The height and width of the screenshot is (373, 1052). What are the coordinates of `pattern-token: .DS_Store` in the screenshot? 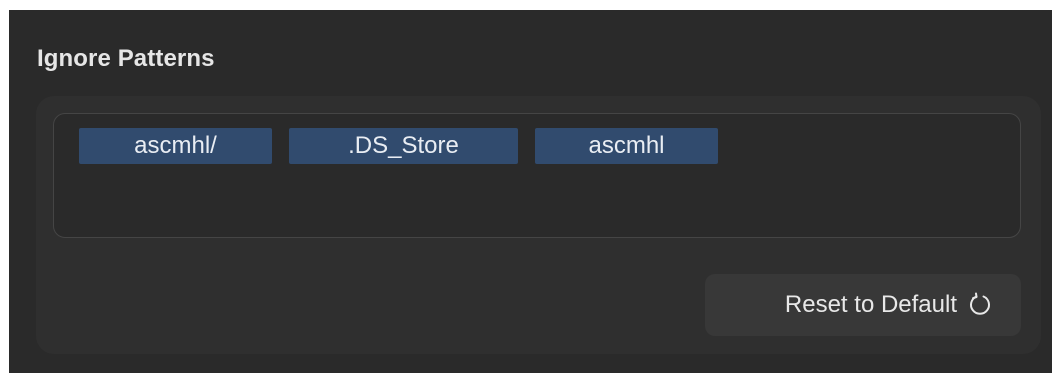 It's located at (403, 146).